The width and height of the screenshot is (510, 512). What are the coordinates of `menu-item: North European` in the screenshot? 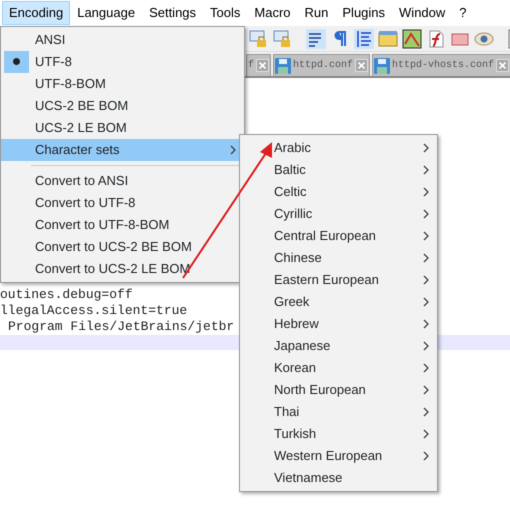 It's located at (338, 390).